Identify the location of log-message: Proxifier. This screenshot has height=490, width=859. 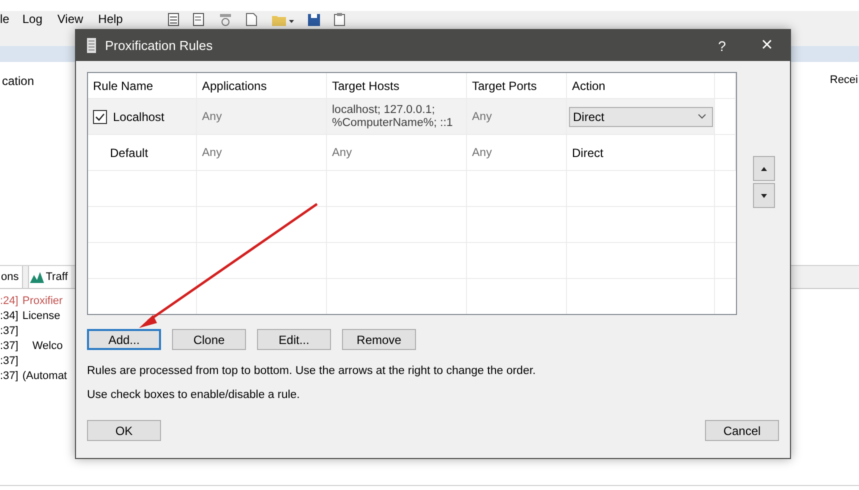
(42, 302).